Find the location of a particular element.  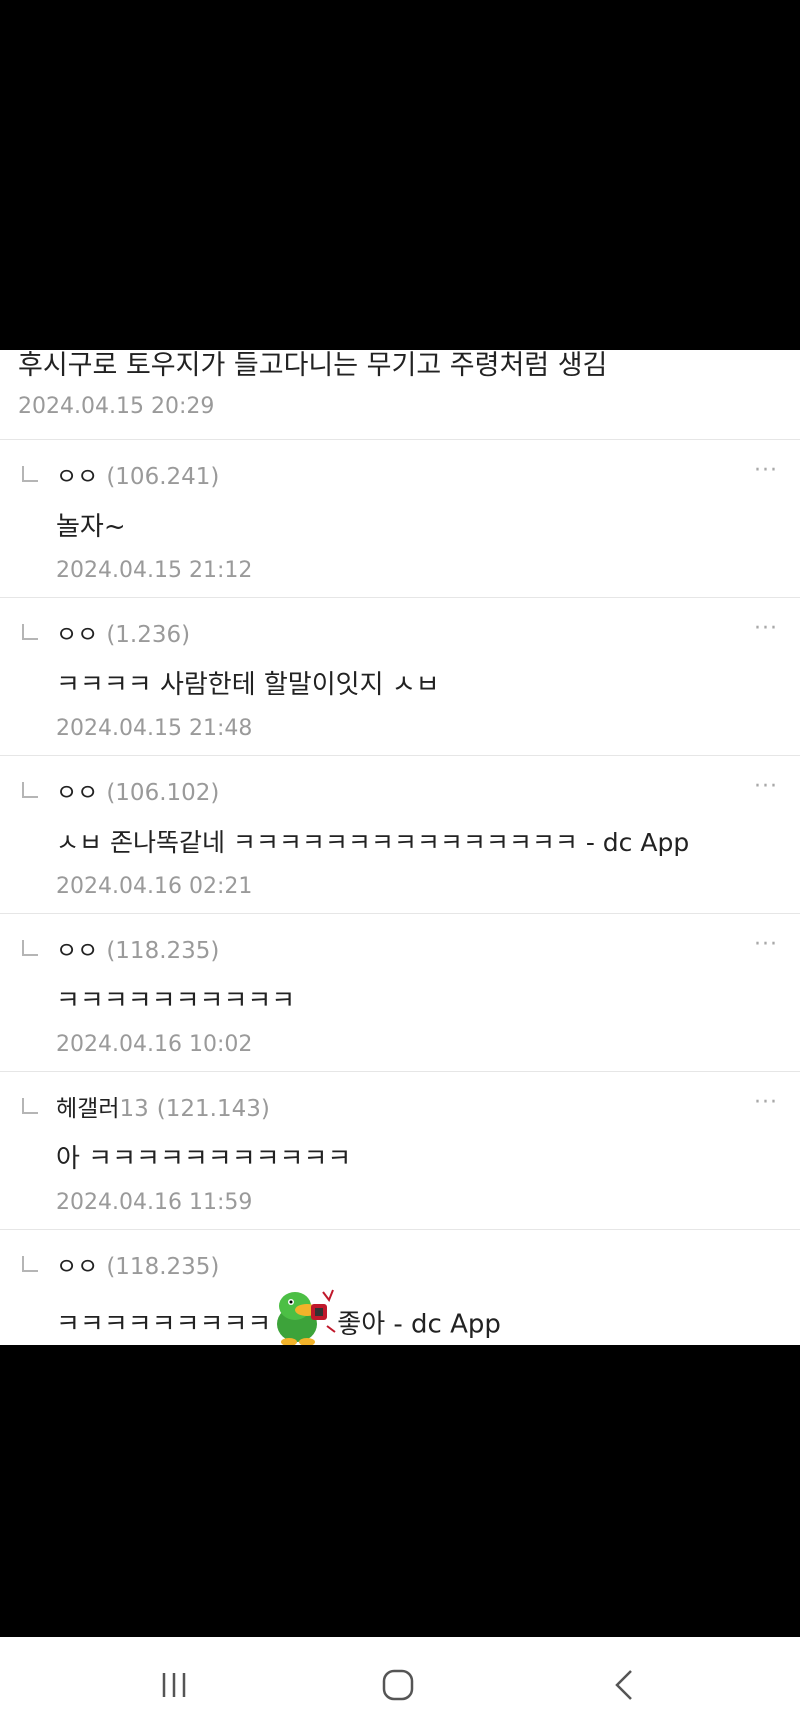

reply-ip: (1.236) is located at coordinates (148, 635).